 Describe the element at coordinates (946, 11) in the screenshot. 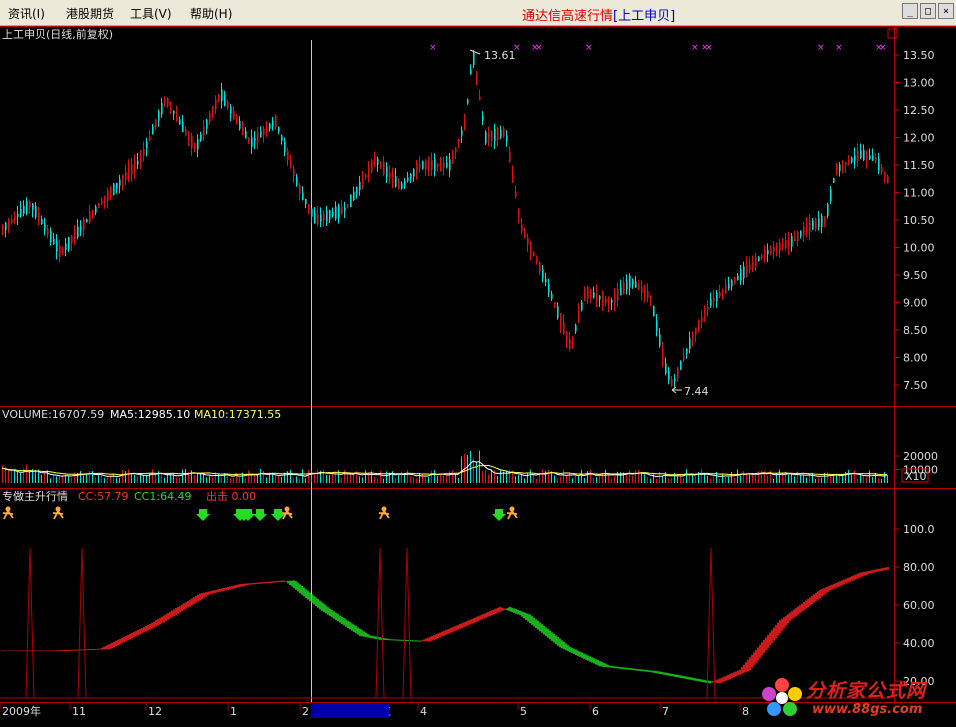

I see `close-button: ×` at that location.